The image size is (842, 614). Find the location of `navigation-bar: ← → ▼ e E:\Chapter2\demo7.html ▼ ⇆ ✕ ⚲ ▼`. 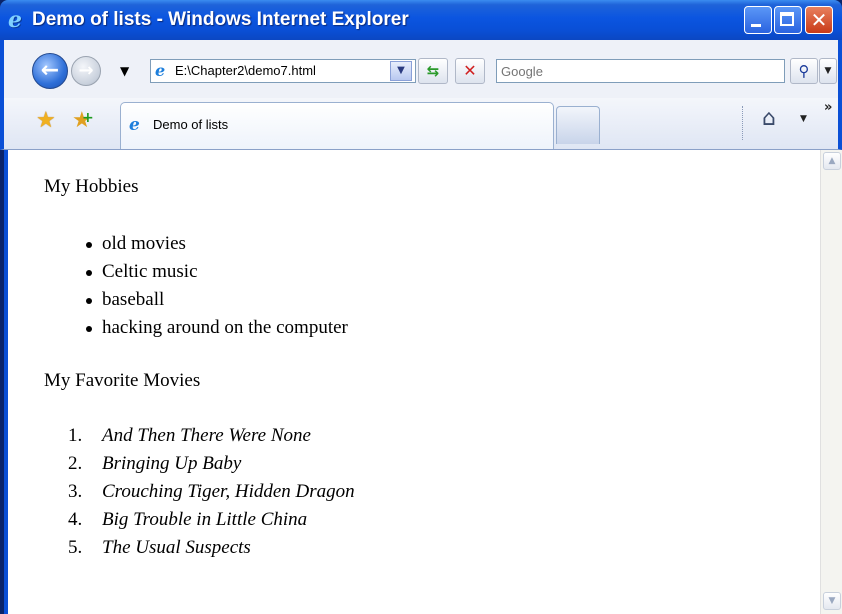

navigation-bar: ← → ▼ e E:\Chapter2\demo7.html ▼ ⇆ ✕ ⚲ ▼ is located at coordinates (421, 69).